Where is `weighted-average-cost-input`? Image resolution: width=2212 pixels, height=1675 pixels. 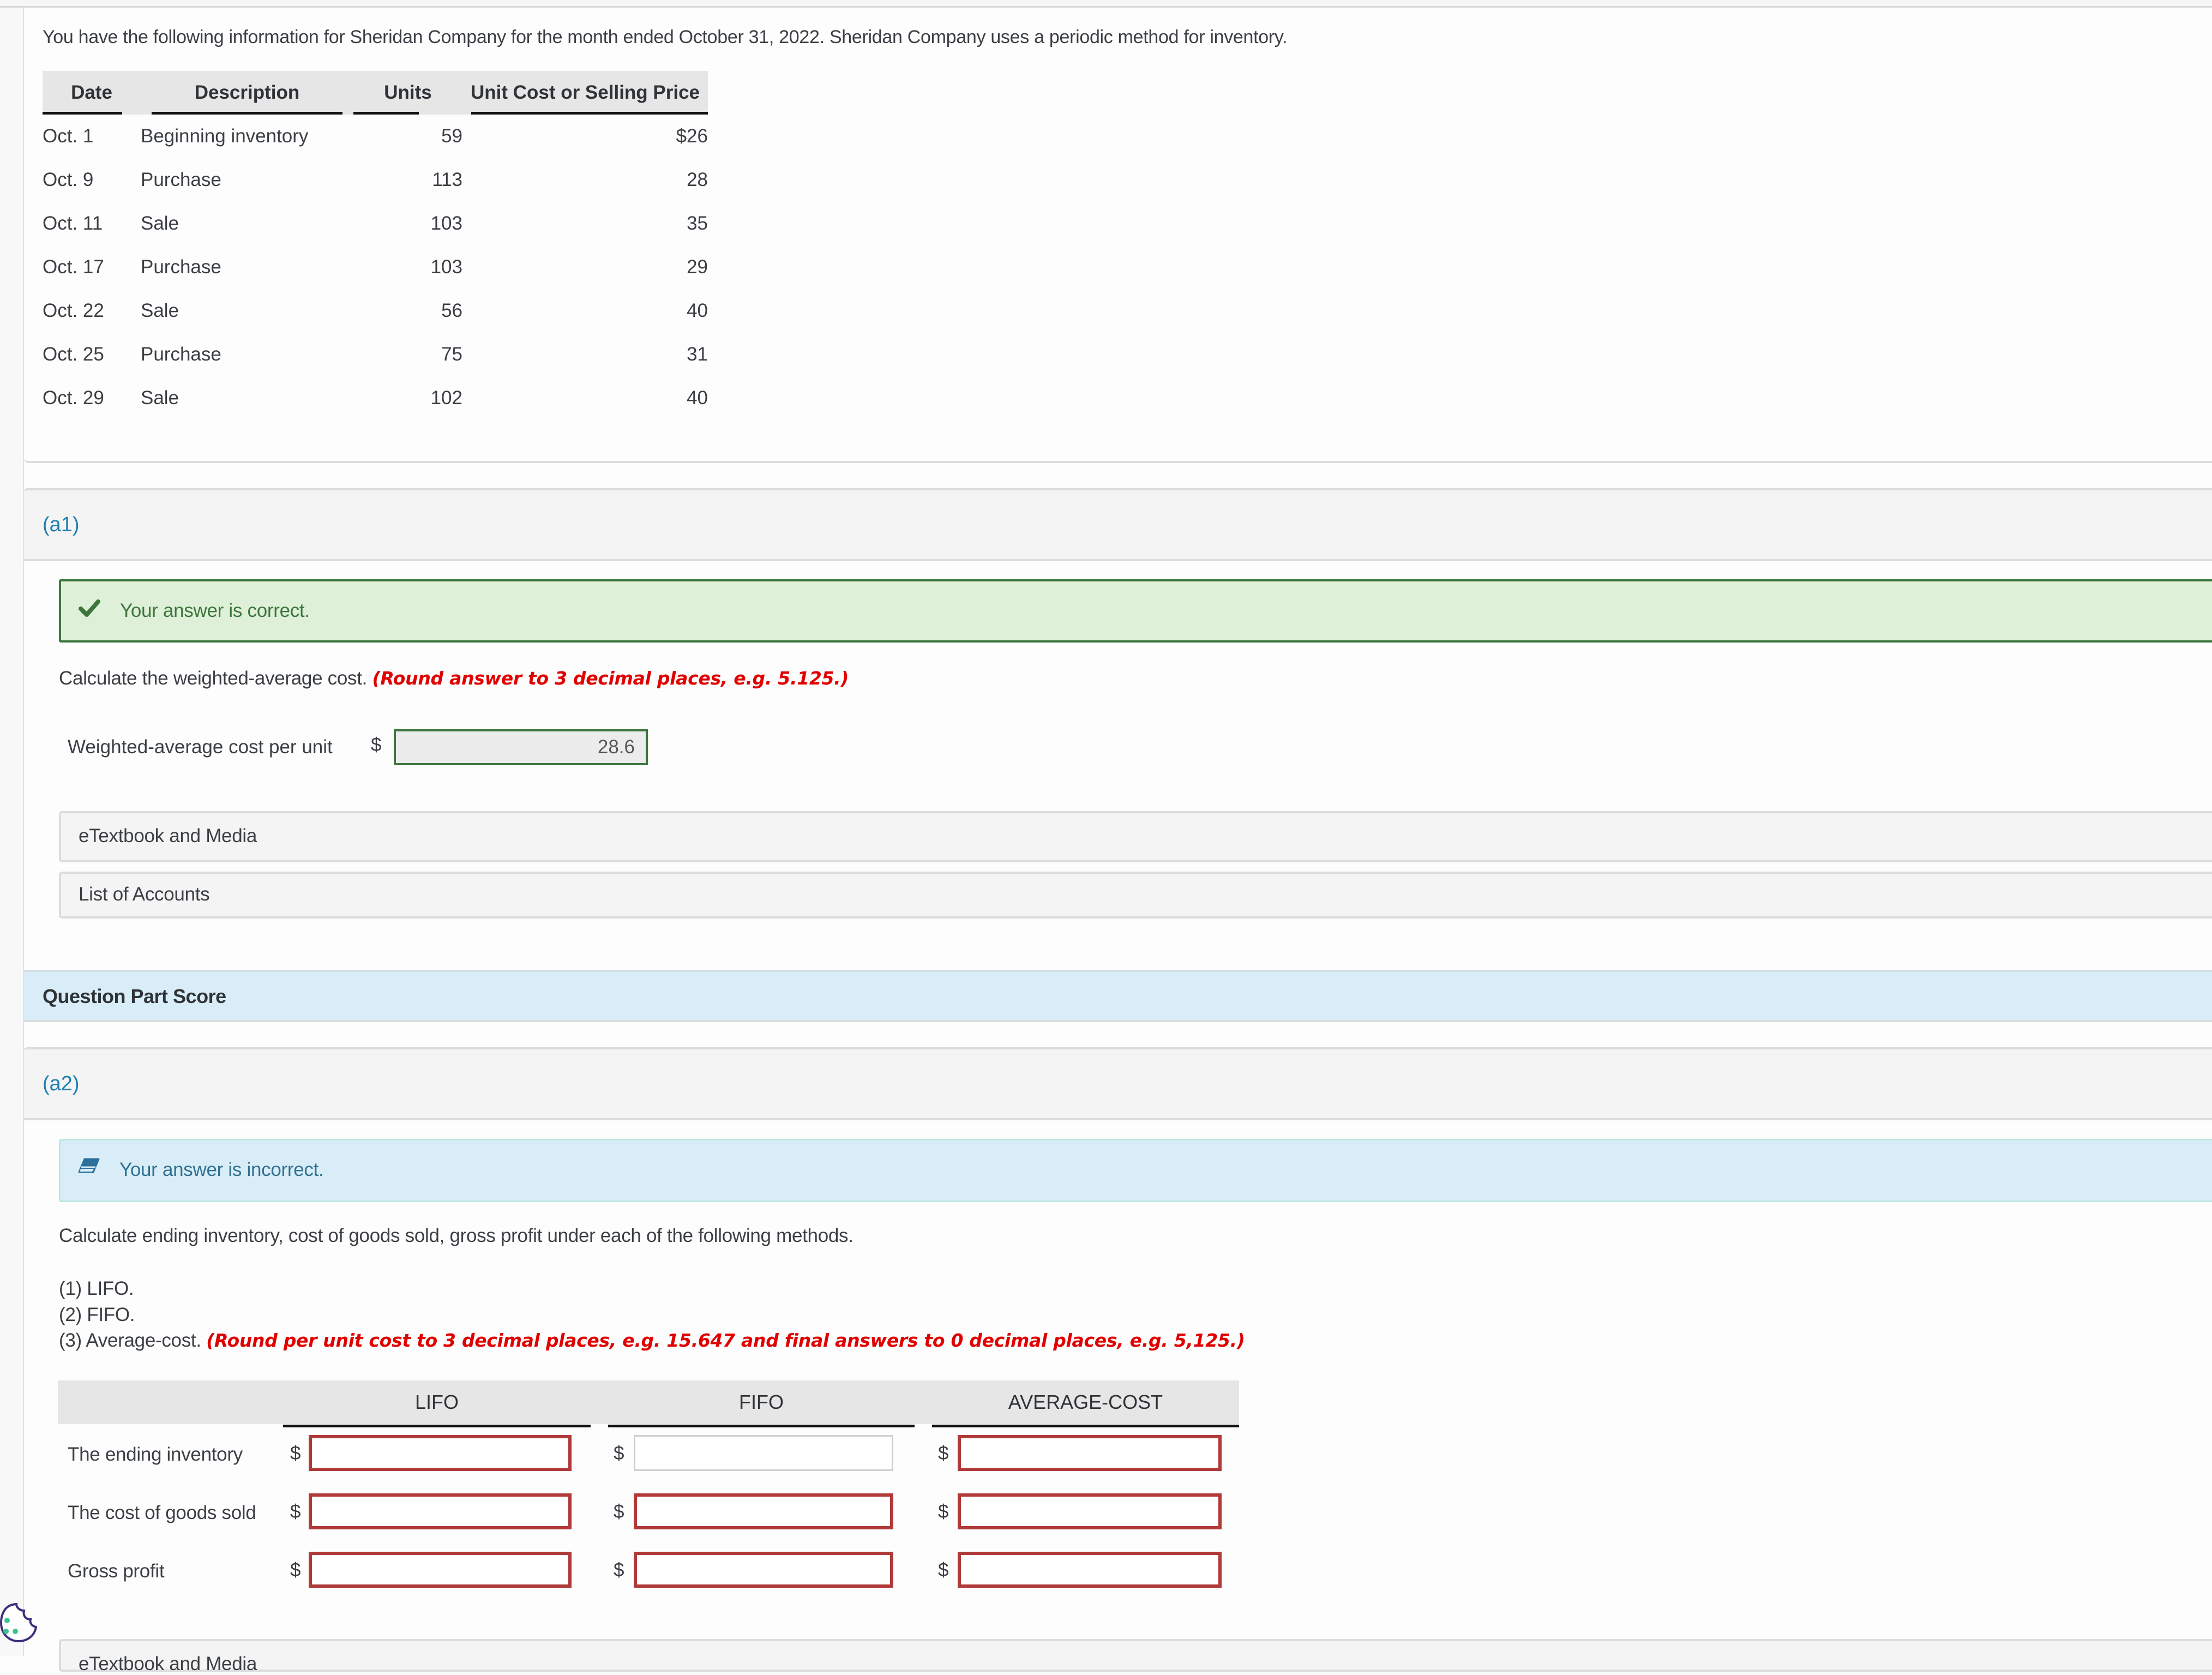 weighted-average-cost-input is located at coordinates (521, 747).